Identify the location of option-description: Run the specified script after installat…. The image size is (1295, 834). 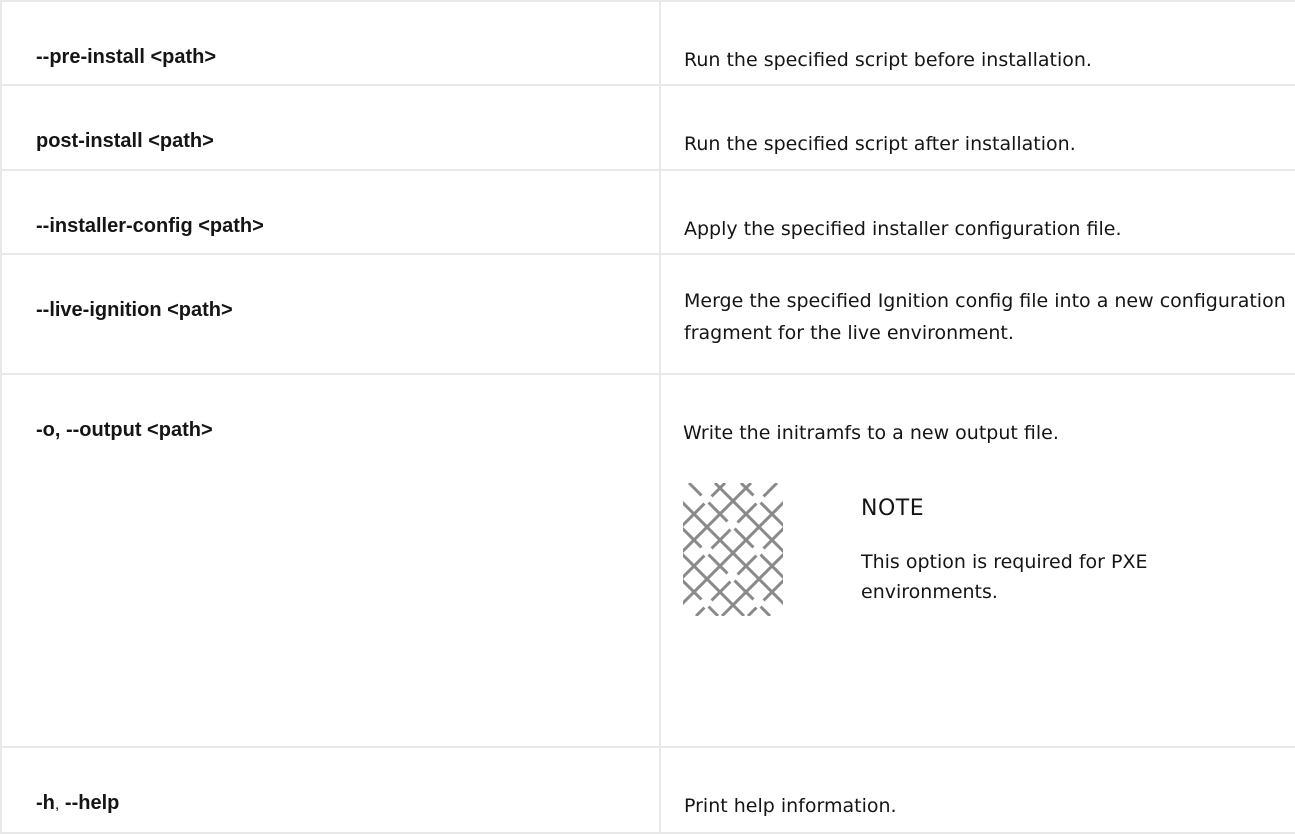
(880, 144).